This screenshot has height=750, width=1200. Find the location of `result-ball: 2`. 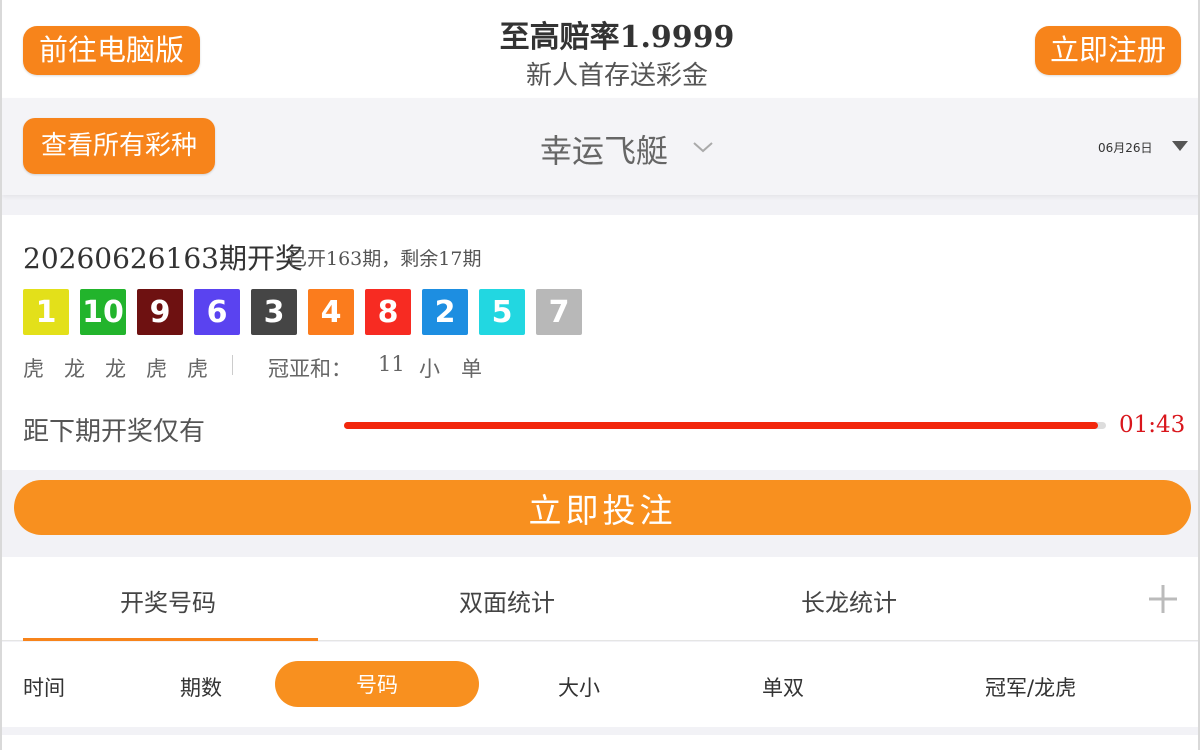

result-ball: 2 is located at coordinates (445, 312).